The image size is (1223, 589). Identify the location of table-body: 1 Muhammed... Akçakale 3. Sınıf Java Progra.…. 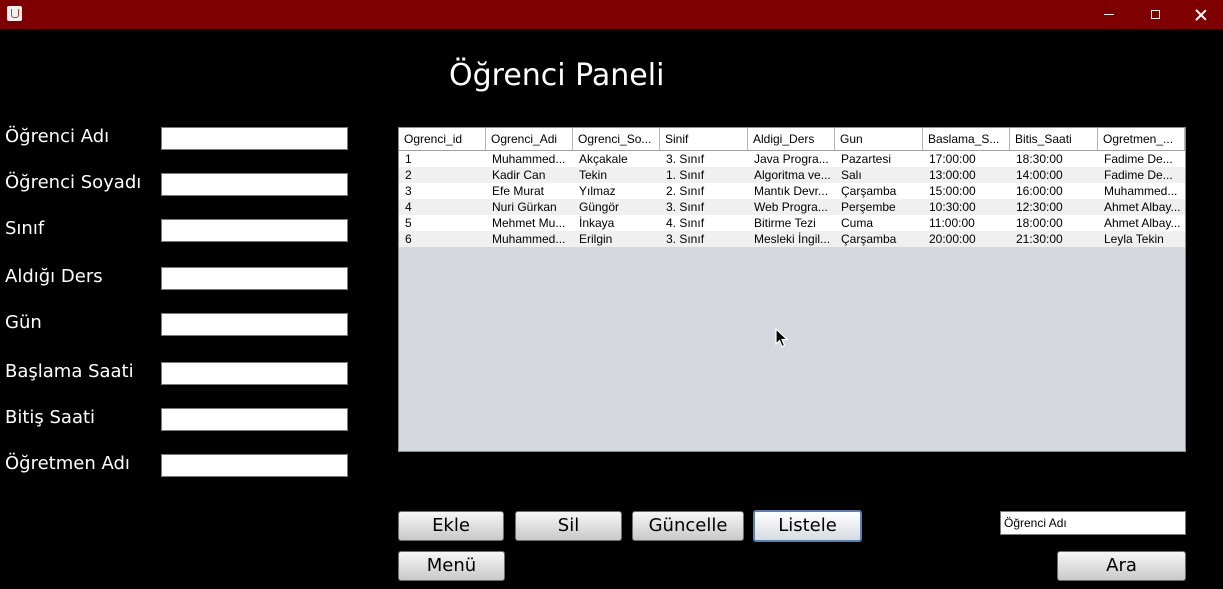
(792, 199).